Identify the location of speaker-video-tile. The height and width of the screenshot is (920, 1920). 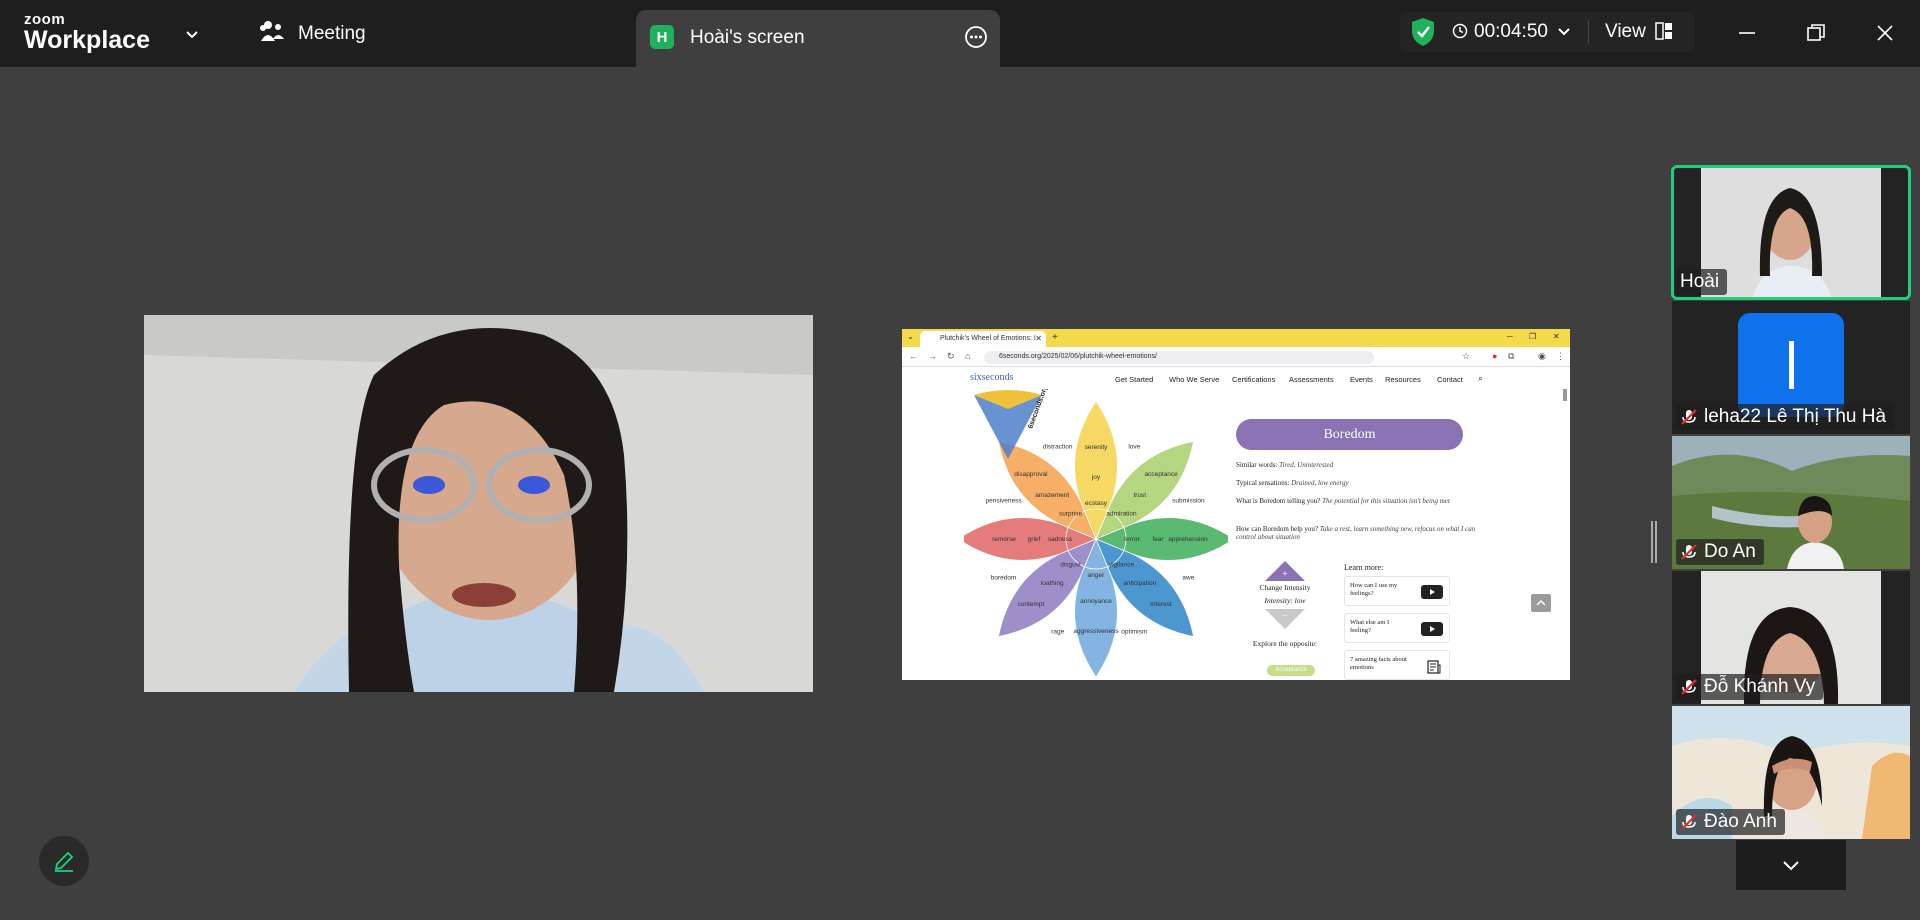
(478, 503).